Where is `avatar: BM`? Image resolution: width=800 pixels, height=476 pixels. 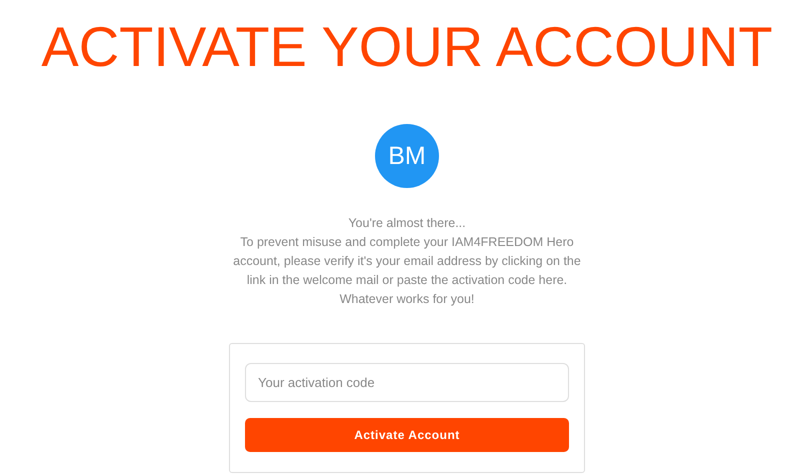
avatar: BM is located at coordinates (407, 156).